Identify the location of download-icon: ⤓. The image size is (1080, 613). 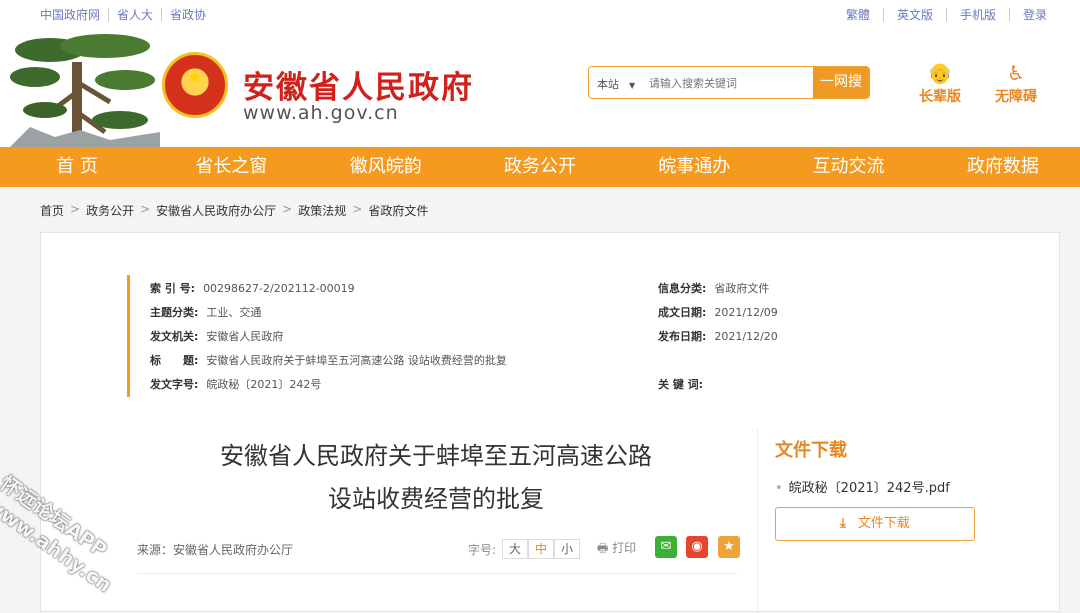
(843, 523).